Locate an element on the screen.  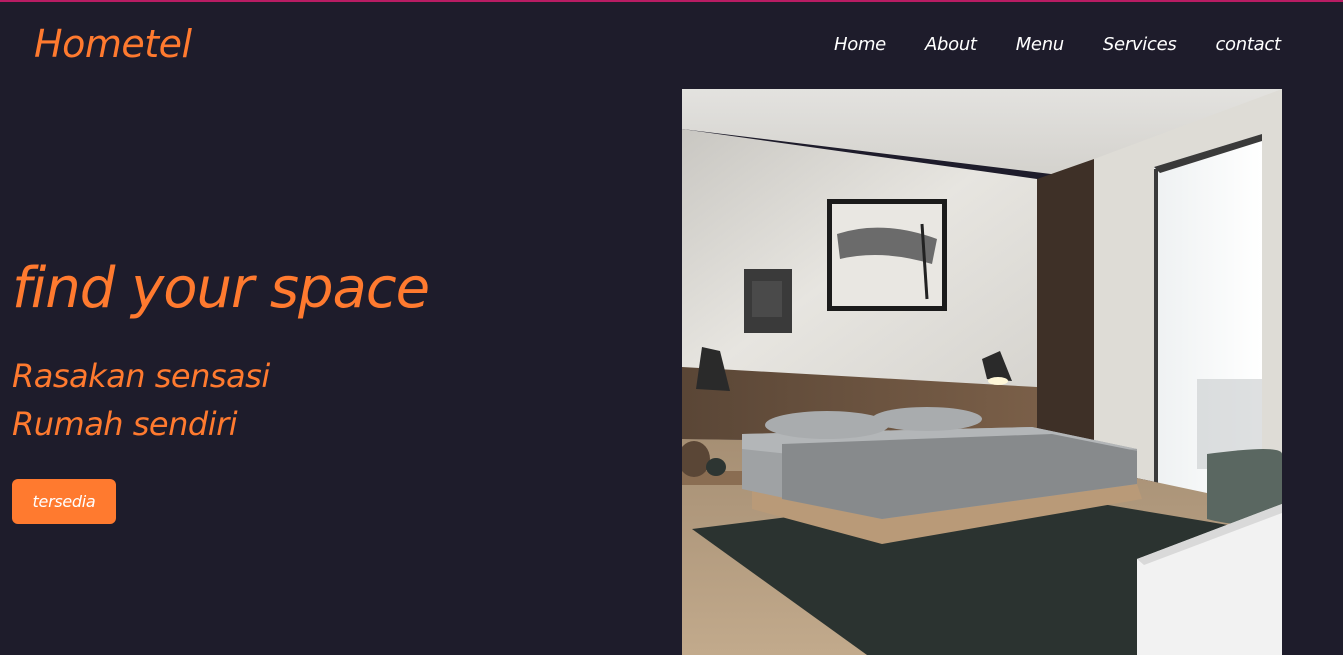
hero-title: find your space is located at coordinates (221, 288).